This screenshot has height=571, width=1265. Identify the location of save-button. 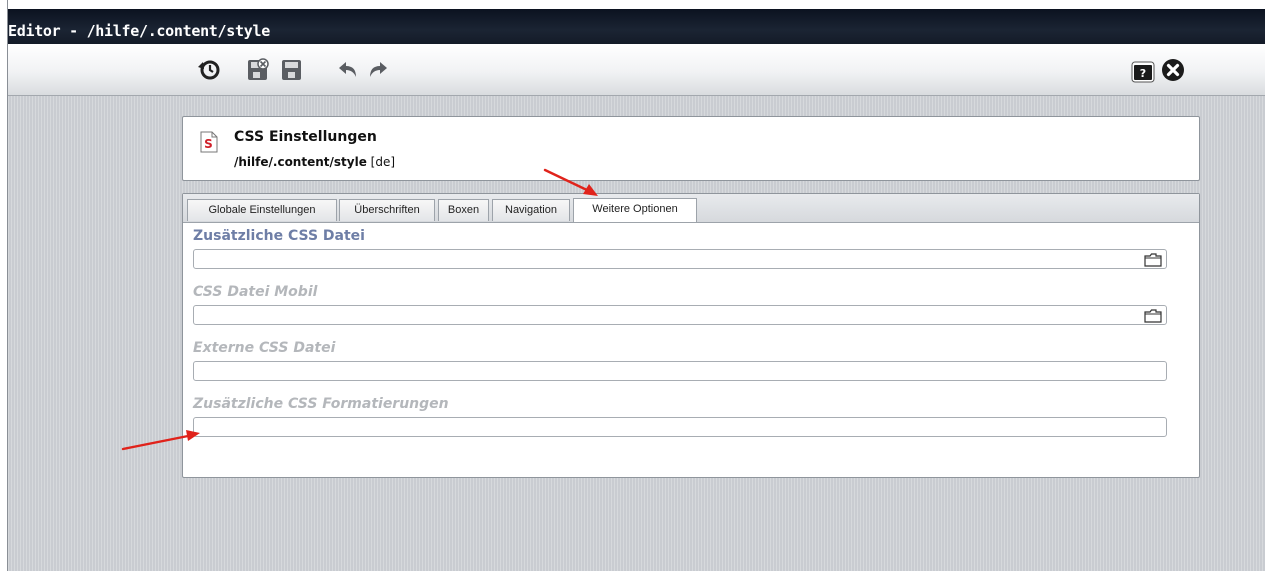
(292, 70).